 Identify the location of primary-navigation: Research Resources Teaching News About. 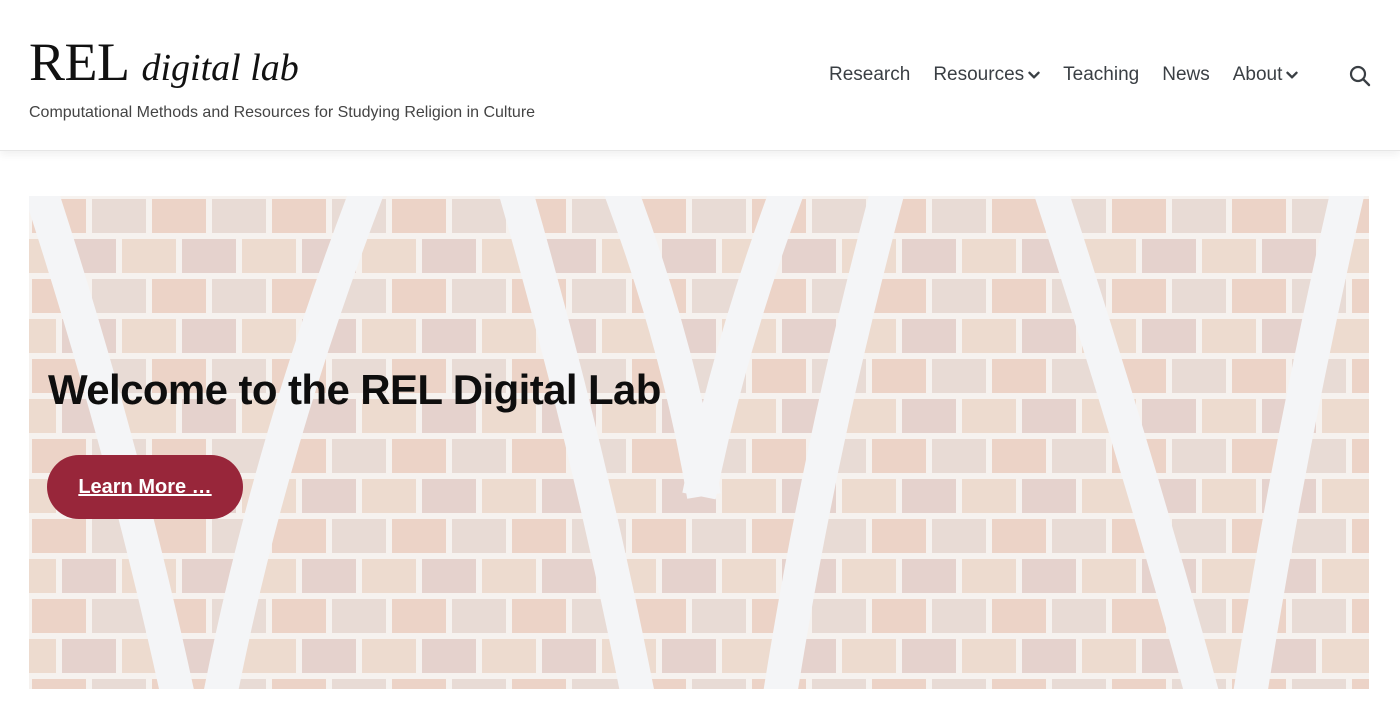
(1075, 75).